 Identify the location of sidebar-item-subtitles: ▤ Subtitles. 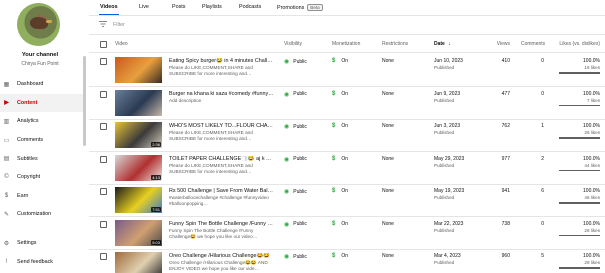
(42, 158).